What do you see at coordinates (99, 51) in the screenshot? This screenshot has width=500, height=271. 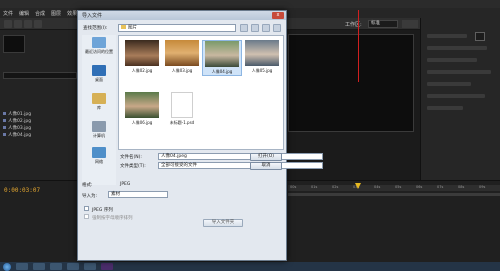 I see `place-label: 最近访问的位置` at bounding box center [99, 51].